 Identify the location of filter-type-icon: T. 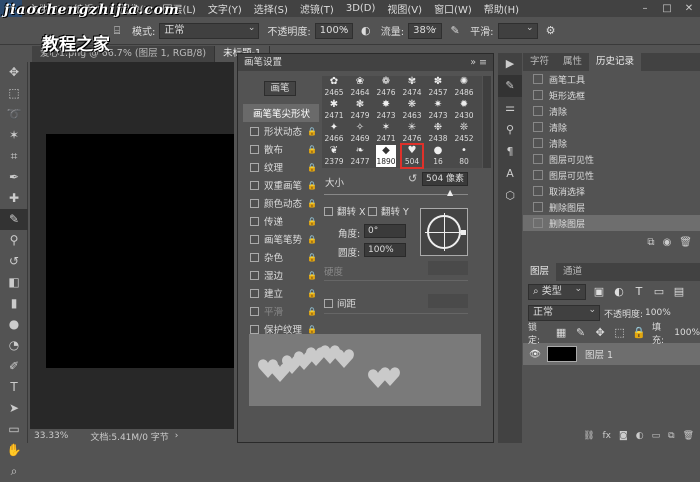
(639, 292).